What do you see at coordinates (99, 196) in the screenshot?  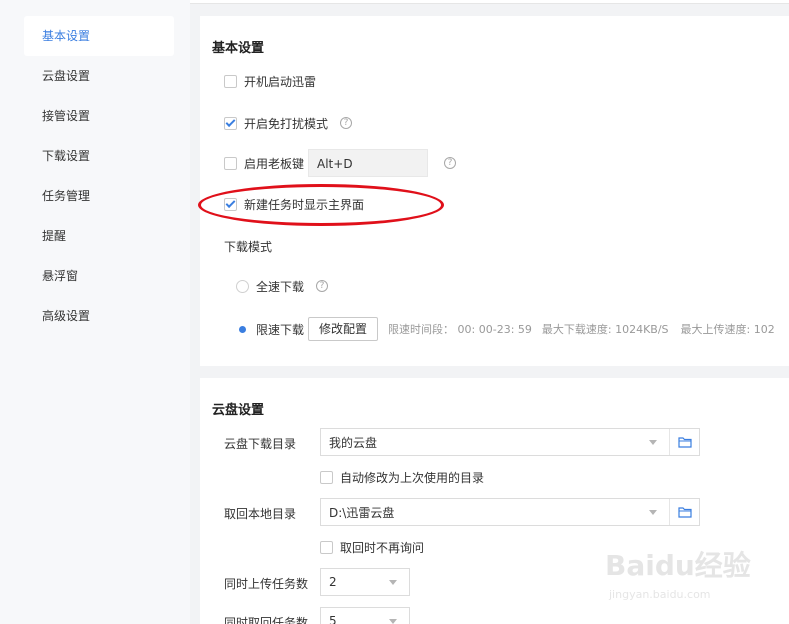 I see `sidebar-item-task-management: 任务管理` at bounding box center [99, 196].